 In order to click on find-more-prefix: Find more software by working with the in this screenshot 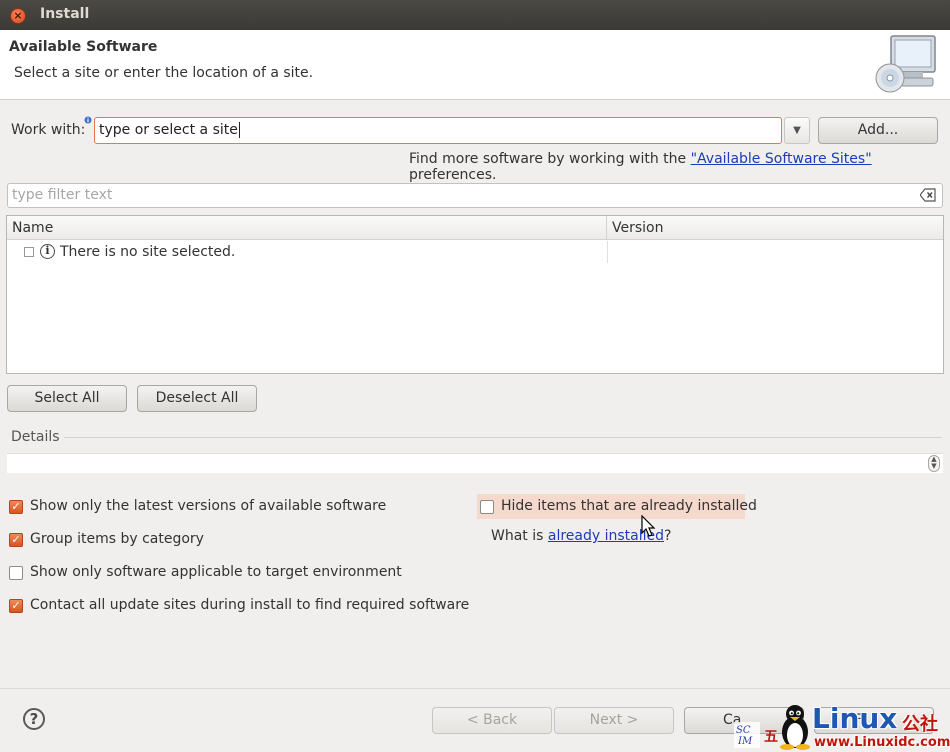, I will do `click(550, 159)`.